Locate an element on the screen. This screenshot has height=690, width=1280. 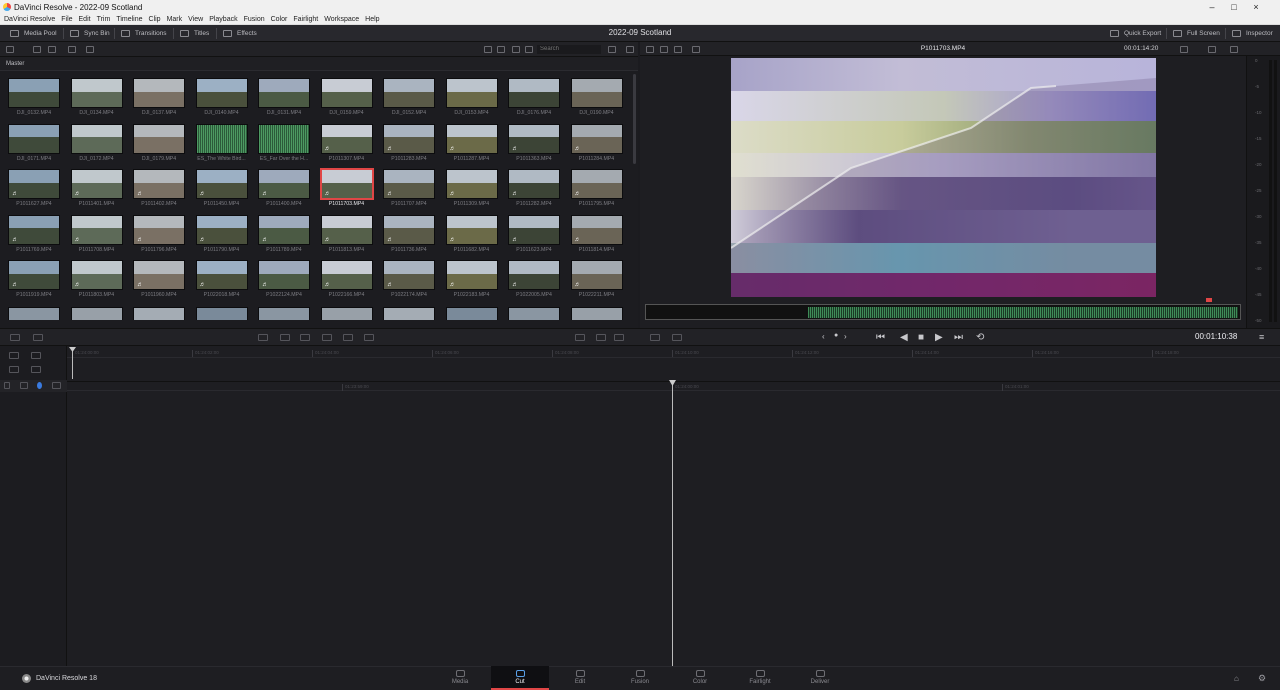
media-clip: ♬ P1011287.MP4 is located at coordinates (471, 140).